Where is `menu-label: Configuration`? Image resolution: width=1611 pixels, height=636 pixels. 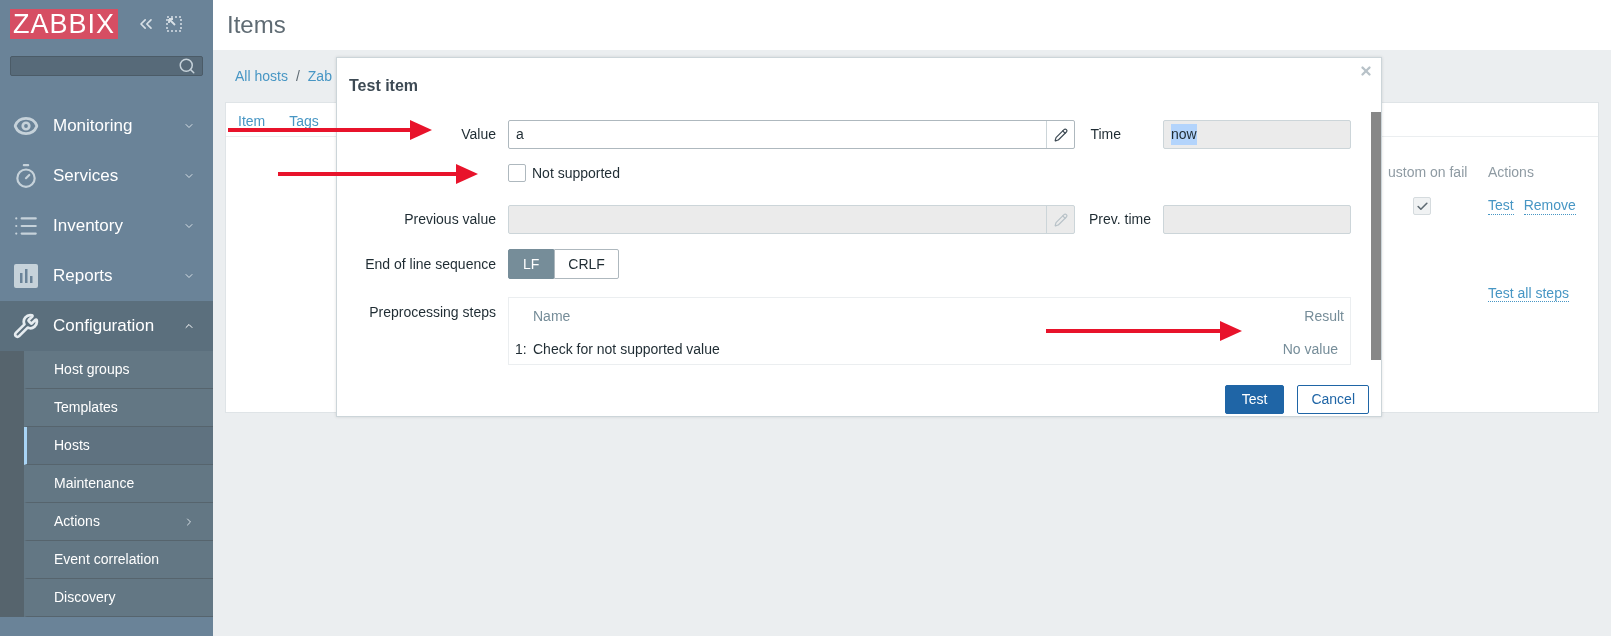 menu-label: Configuration is located at coordinates (104, 326).